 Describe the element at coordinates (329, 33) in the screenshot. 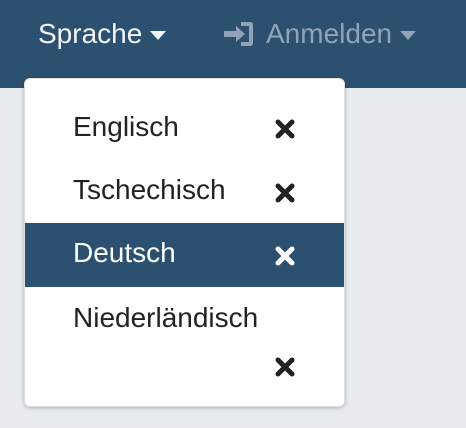

I see `login-menu-label: Anmelden` at that location.